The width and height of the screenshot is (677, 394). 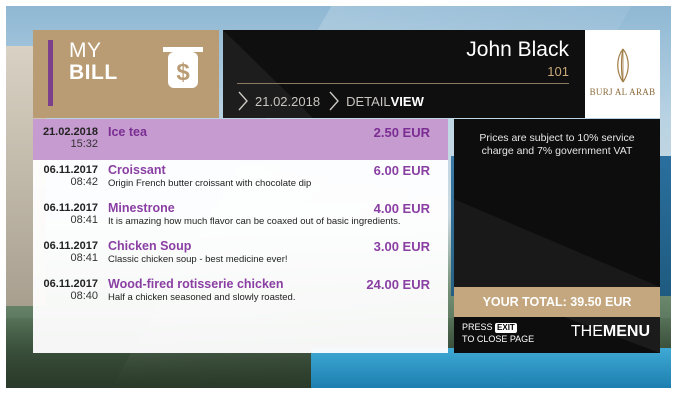 I want to click on breadcrumb-view-bold: VIEW, so click(x=407, y=101).